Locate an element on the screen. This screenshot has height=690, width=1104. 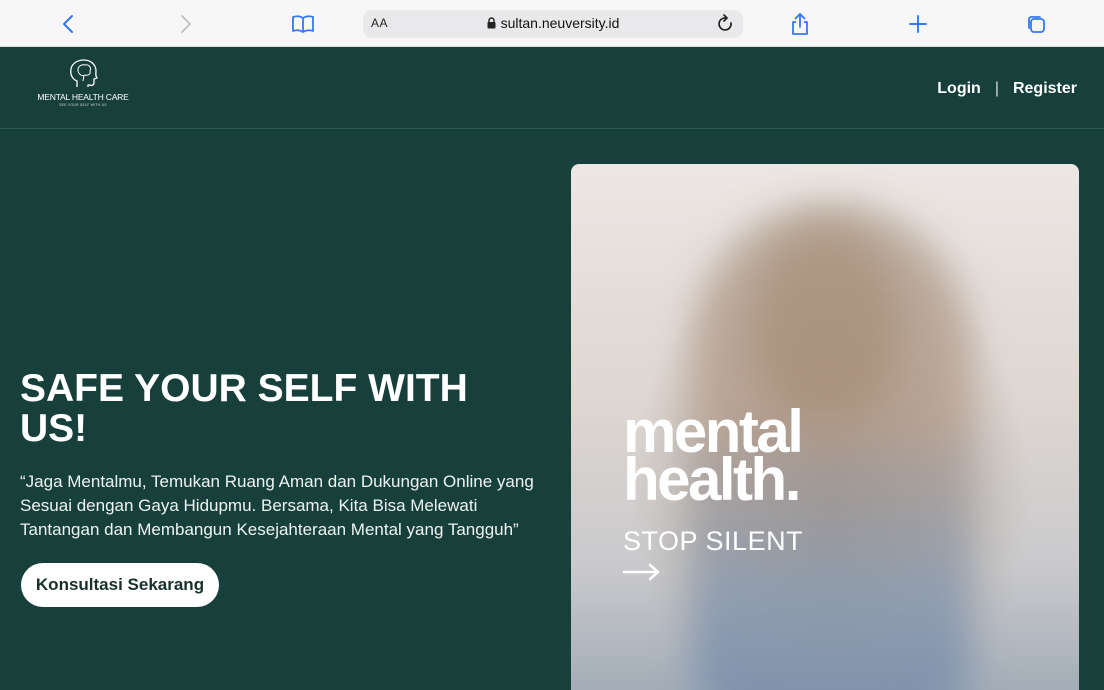
auth-nav: Login | Register is located at coordinates (1007, 89).